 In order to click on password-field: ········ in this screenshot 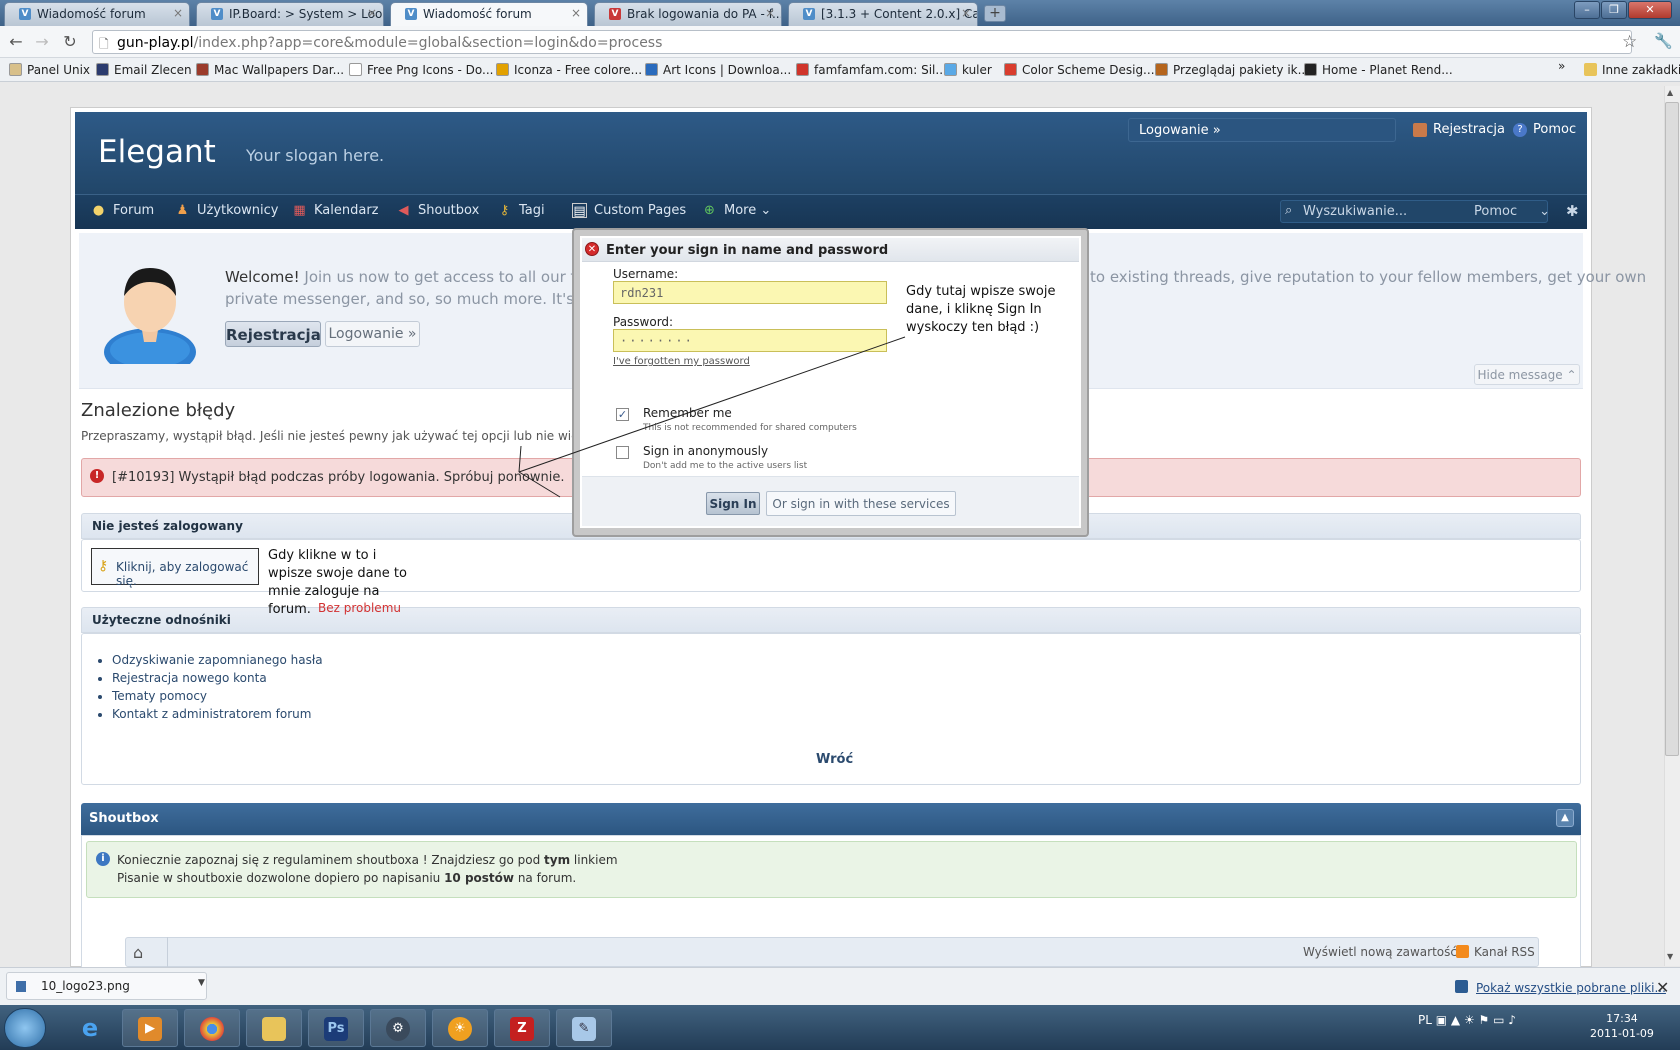, I will do `click(750, 340)`.